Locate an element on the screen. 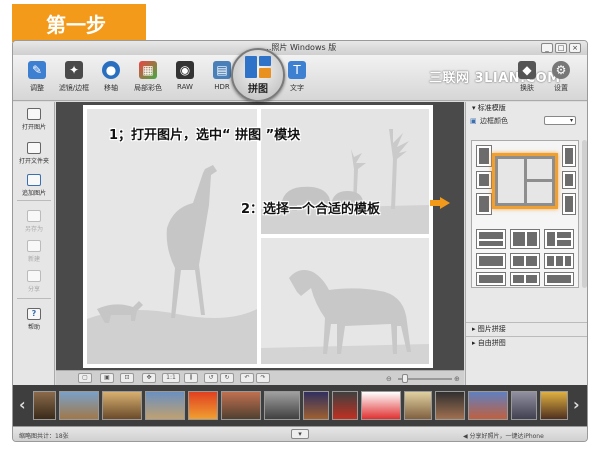 The width and height of the screenshot is (600, 458). share-icon is located at coordinates (34, 276).